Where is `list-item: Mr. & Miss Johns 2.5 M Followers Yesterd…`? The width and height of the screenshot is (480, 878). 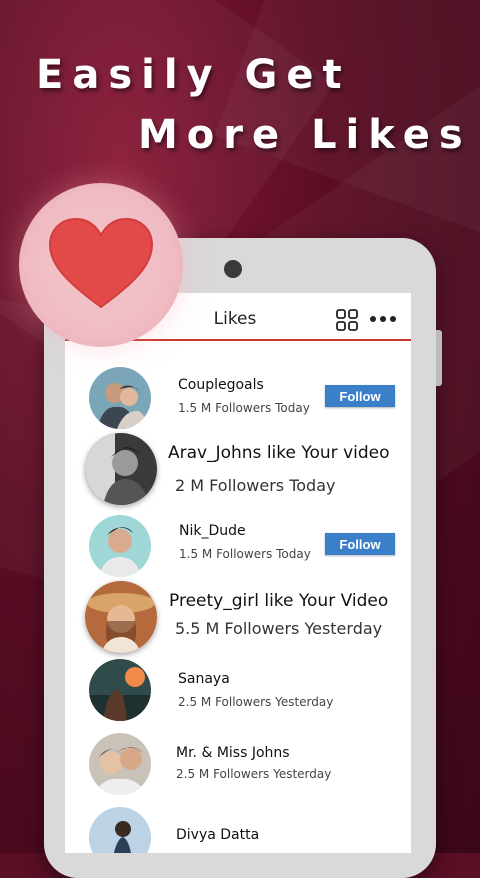 list-item: Mr. & Miss Johns 2.5 M Followers Yesterd… is located at coordinates (238, 764).